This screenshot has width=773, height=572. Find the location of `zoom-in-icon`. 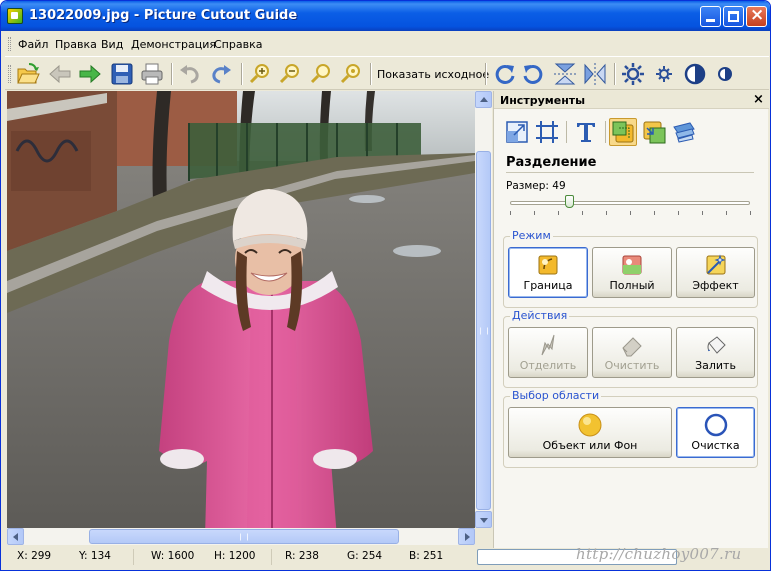

zoom-in-icon is located at coordinates (259, 74).